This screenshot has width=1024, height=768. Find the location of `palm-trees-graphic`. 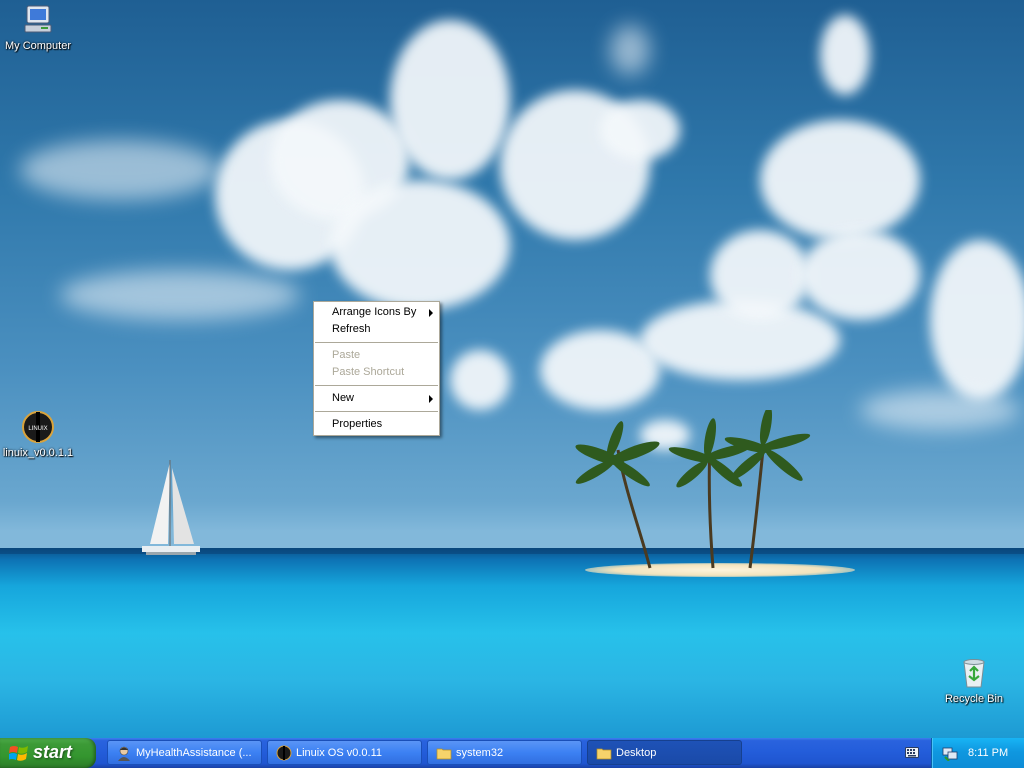

palm-trees-graphic is located at coordinates (693, 489).